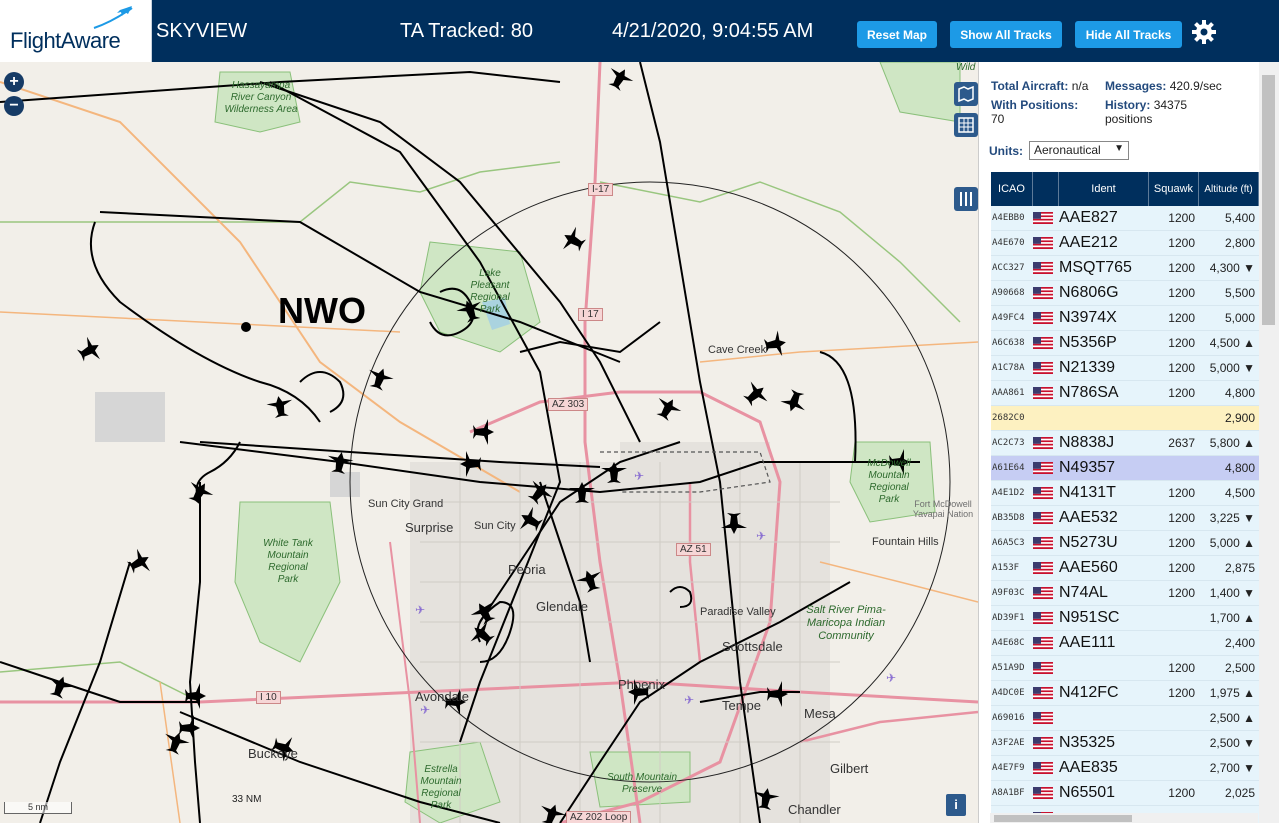  I want to click on reset-map-button: Reset Map, so click(897, 34).